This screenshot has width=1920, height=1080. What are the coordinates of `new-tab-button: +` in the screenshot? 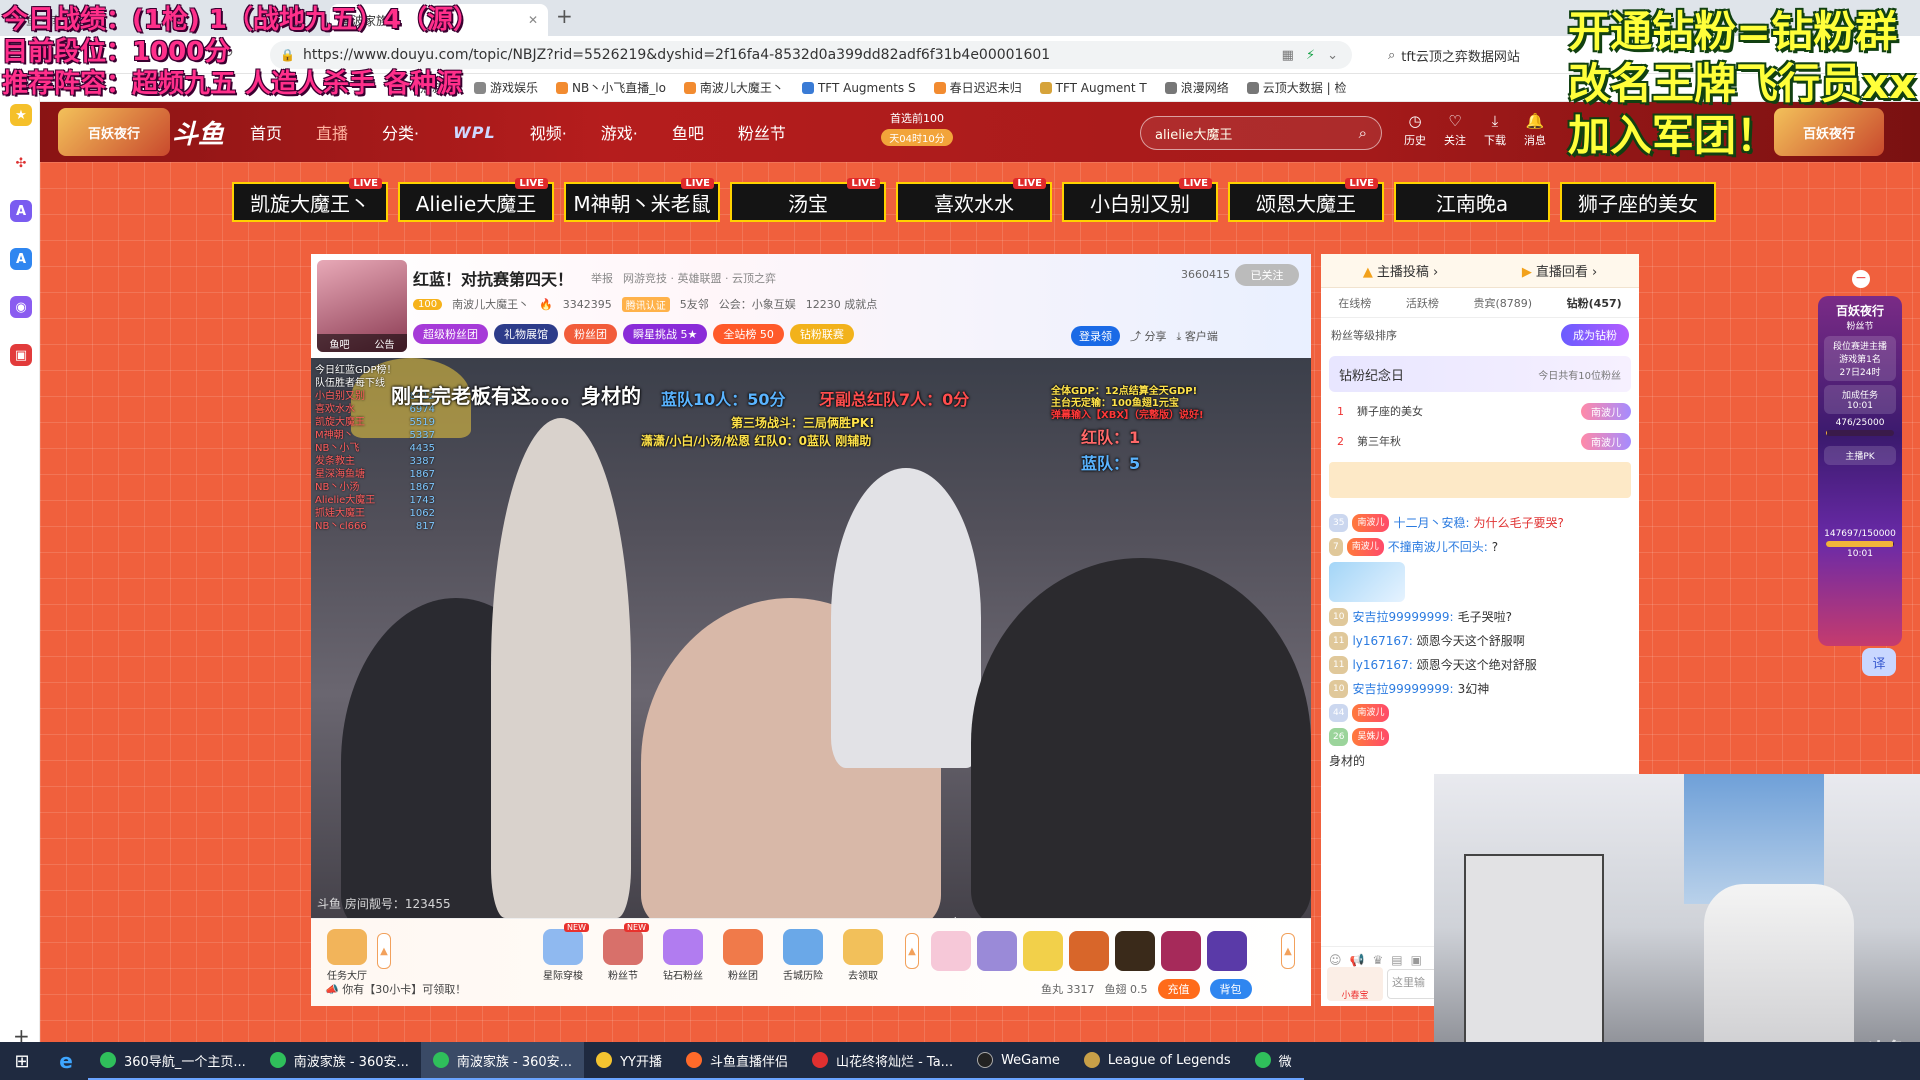 It's located at (564, 16).